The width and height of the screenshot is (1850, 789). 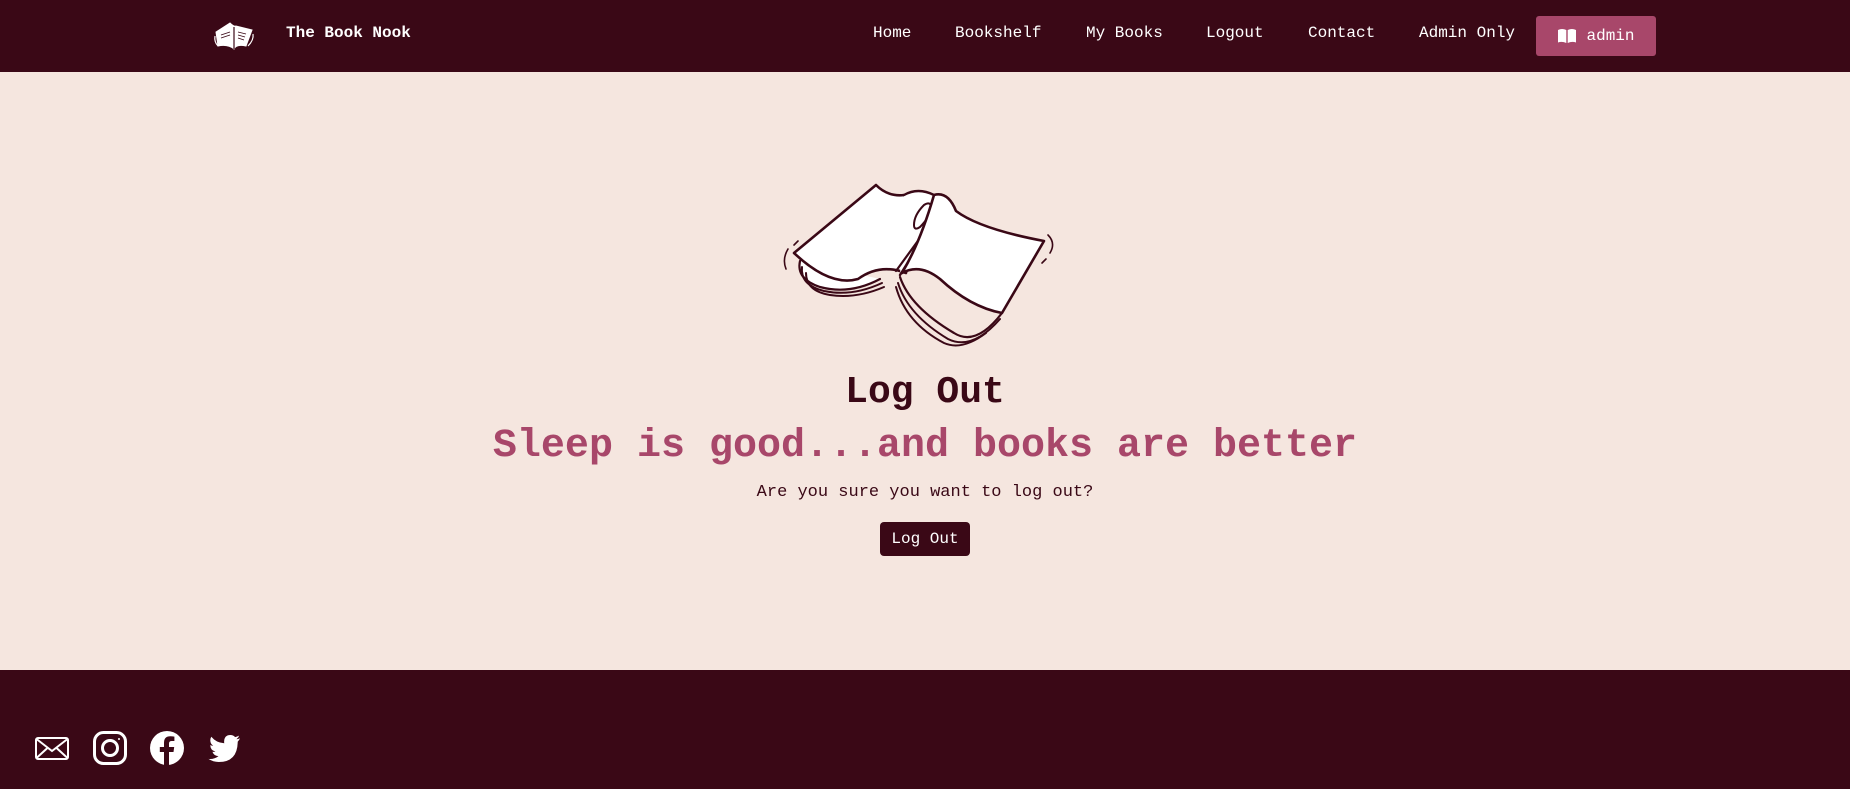 What do you see at coordinates (167, 748) in the screenshot?
I see `facebook-icon` at bounding box center [167, 748].